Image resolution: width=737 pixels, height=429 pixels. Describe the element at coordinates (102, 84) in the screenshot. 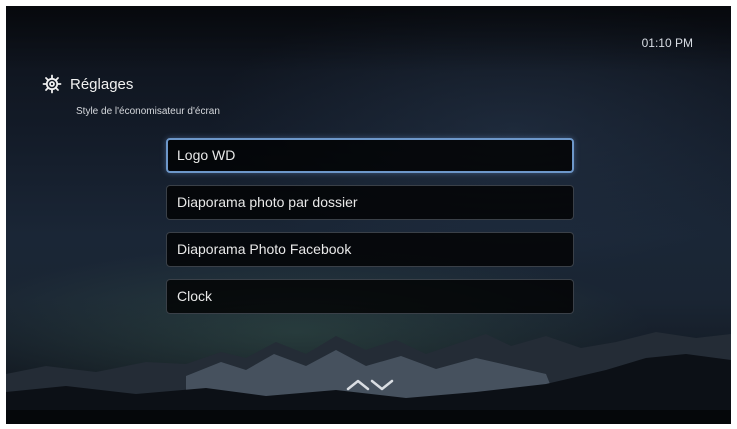

I see `page-title: Réglages` at that location.